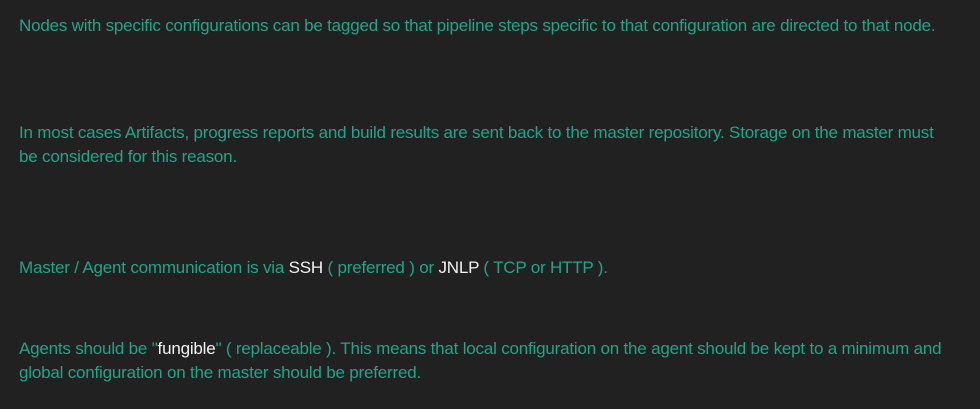 The height and width of the screenshot is (409, 980). I want to click on ssh-term: SSH, so click(306, 267).